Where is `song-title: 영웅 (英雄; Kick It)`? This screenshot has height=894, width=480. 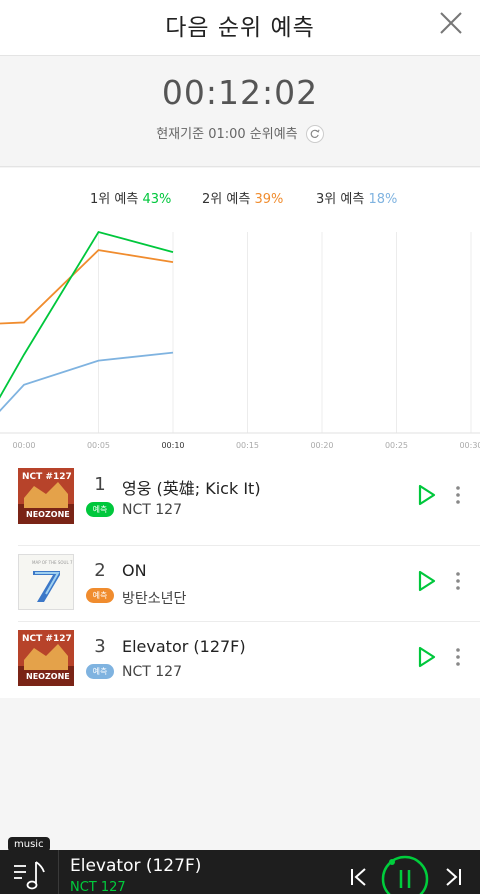
song-title: 영웅 (英雄; Kick It) is located at coordinates (191, 488).